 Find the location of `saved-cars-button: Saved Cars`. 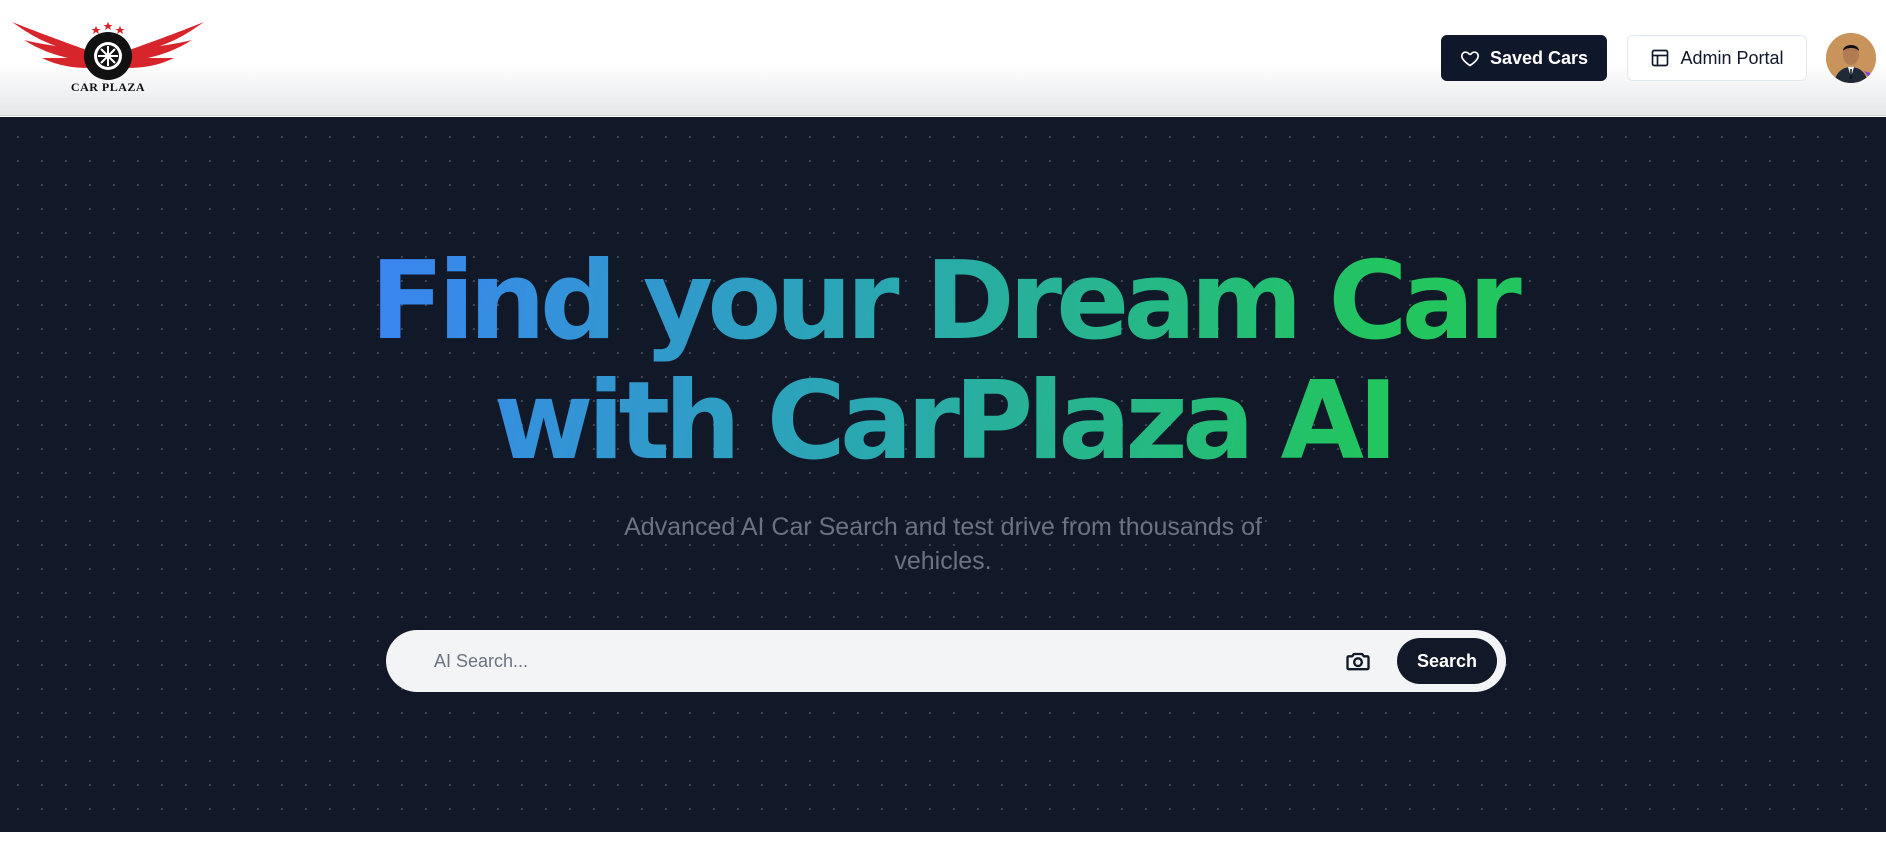

saved-cars-button: Saved Cars is located at coordinates (1524, 58).